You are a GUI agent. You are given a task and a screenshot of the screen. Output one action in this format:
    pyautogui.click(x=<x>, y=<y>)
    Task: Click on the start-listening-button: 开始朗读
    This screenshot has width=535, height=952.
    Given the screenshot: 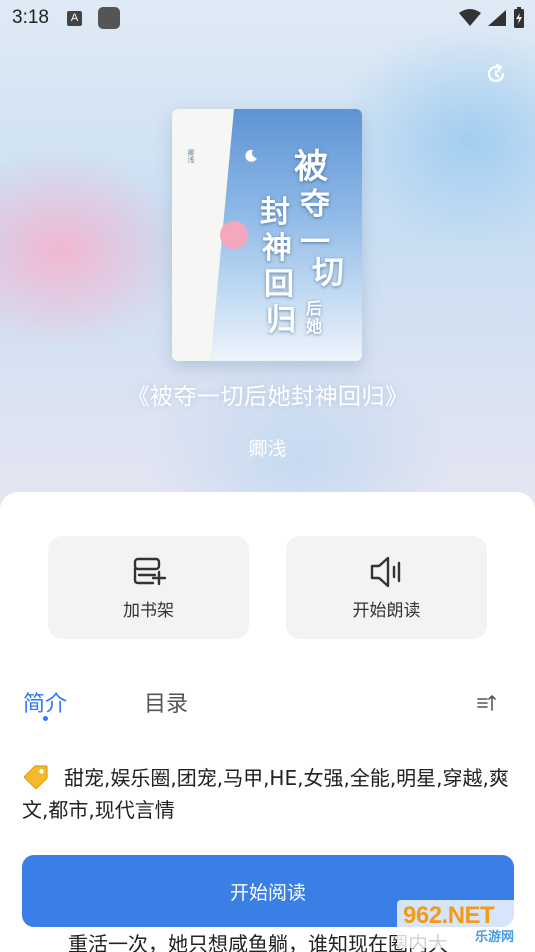 What is the action you would take?
    pyautogui.click(x=386, y=587)
    